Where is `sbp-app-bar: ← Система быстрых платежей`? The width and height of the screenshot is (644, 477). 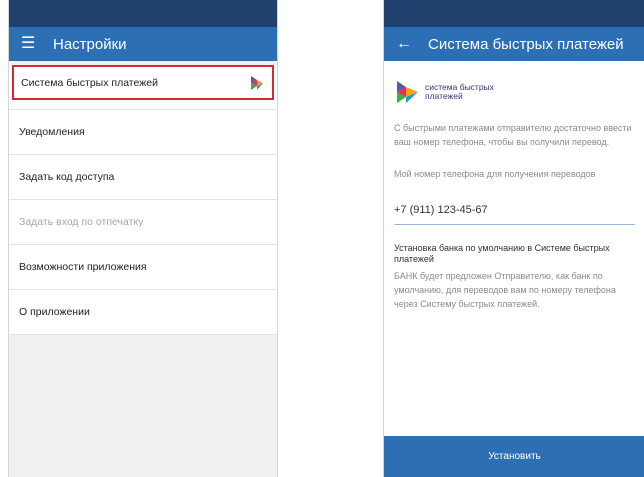
sbp-app-bar: ← Система быстрых платежей is located at coordinates (514, 44).